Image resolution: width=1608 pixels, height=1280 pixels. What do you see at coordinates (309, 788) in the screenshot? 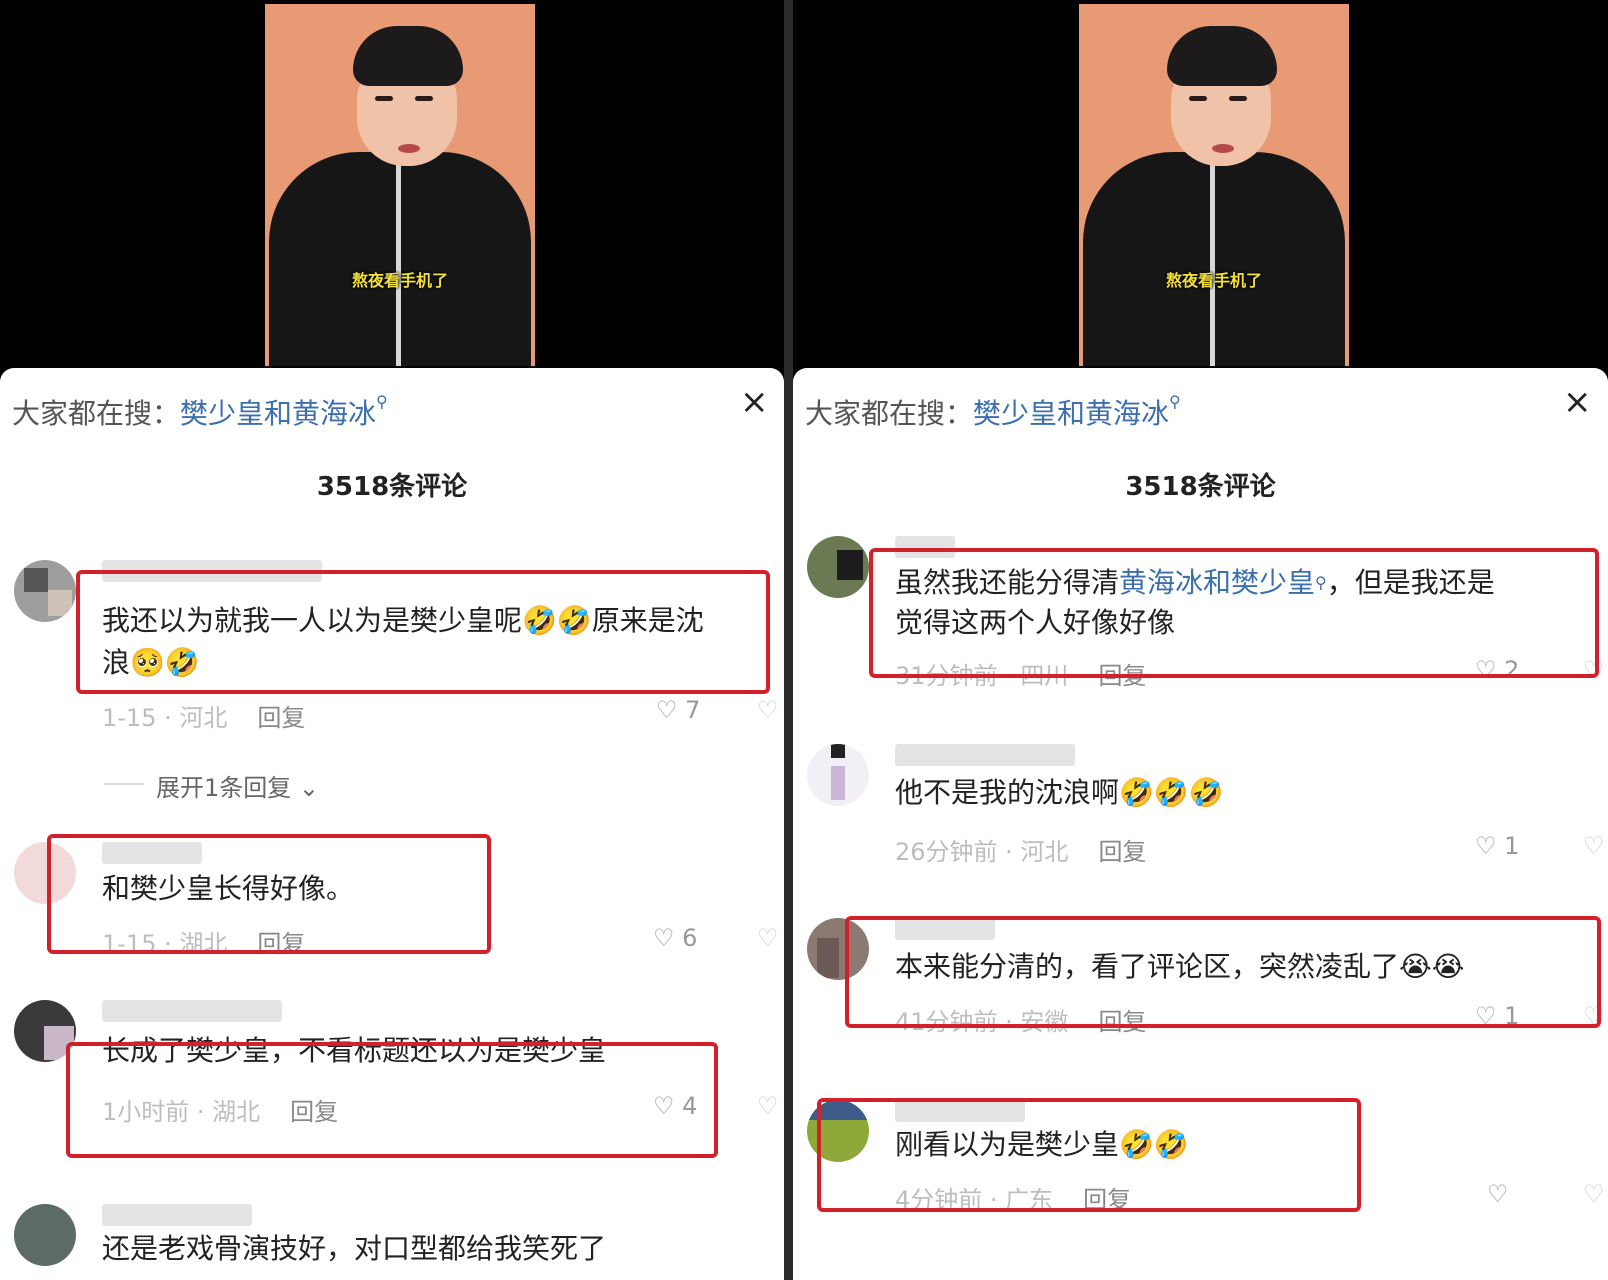
I see `chevron-down-icon: ⌄` at bounding box center [309, 788].